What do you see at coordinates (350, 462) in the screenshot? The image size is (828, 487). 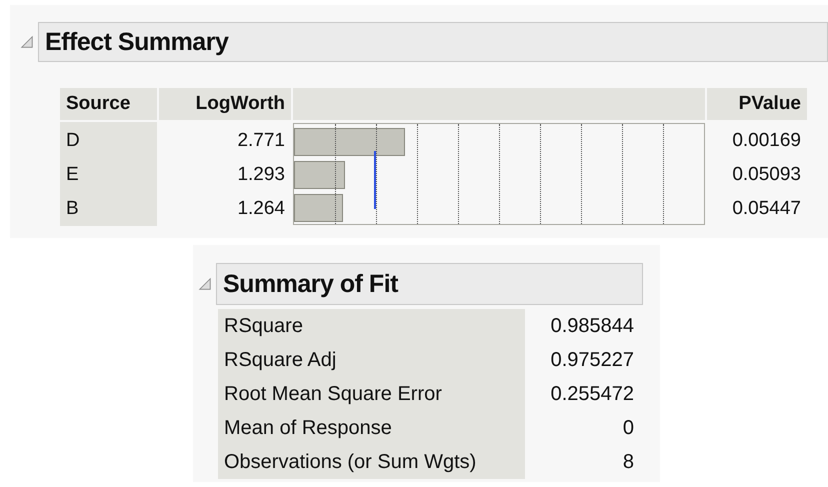 I see `row-label: Observations (or Sum Wgts)` at bounding box center [350, 462].